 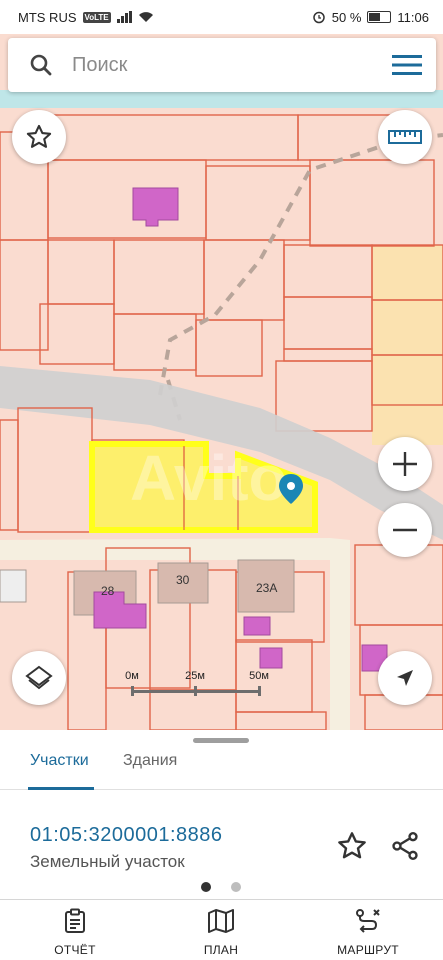 I want to click on bottom-navigation: ОТЧЁТ ПЛАН МАРШРУТ, so click(x=221, y=929).